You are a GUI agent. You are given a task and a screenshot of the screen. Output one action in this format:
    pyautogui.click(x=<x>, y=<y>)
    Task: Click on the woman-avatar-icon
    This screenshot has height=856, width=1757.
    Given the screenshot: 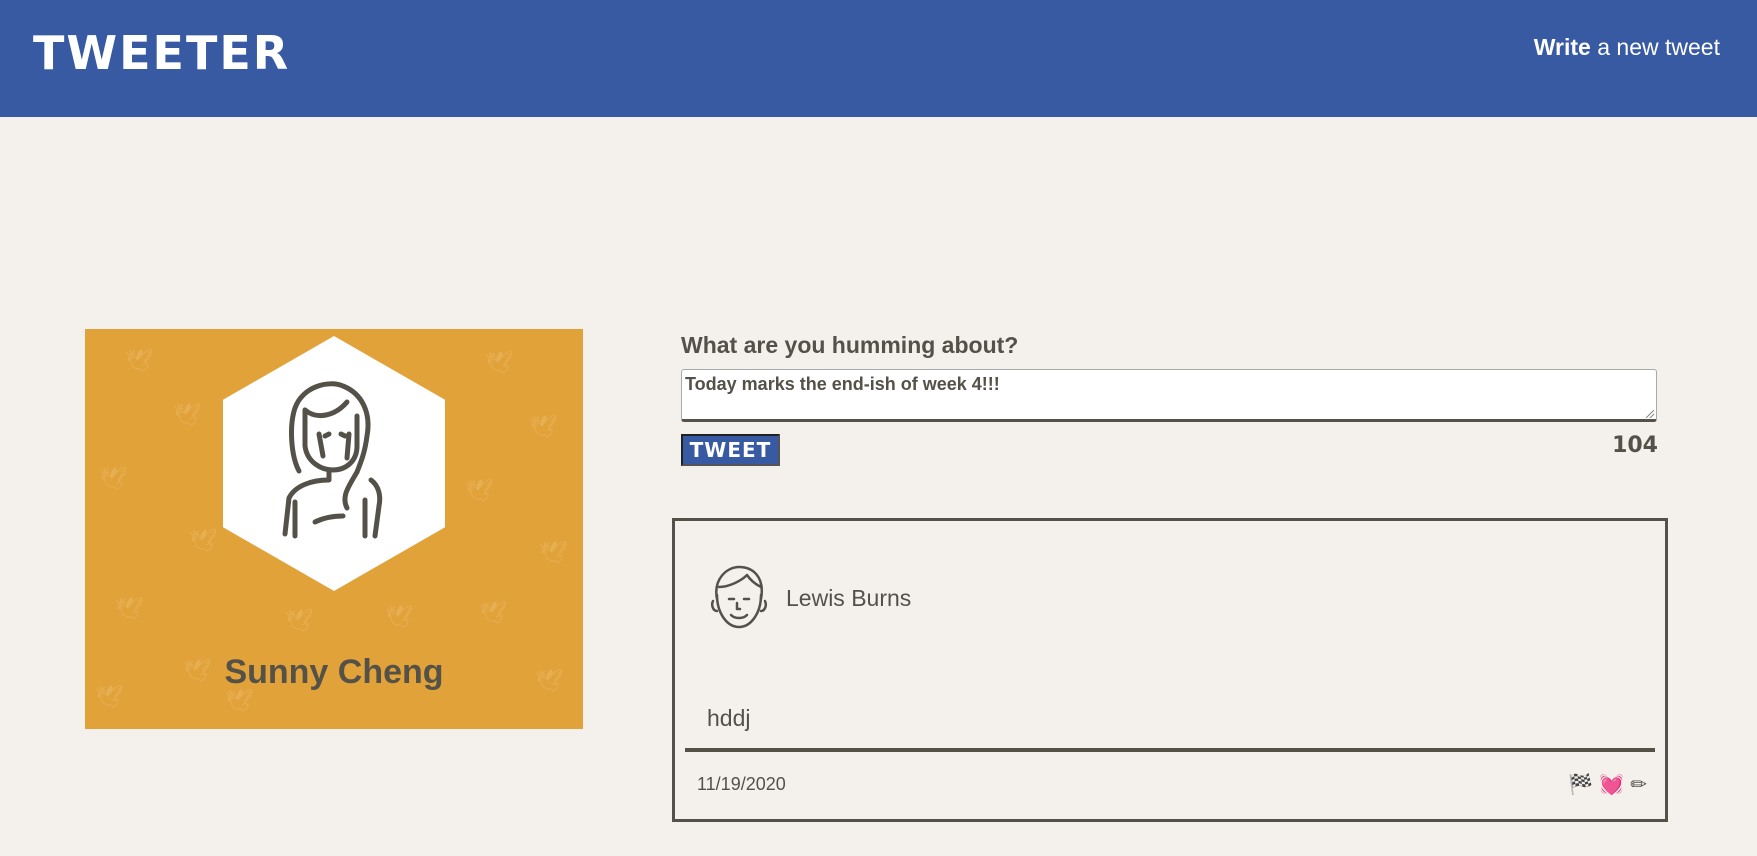 What is the action you would take?
    pyautogui.click(x=332, y=460)
    